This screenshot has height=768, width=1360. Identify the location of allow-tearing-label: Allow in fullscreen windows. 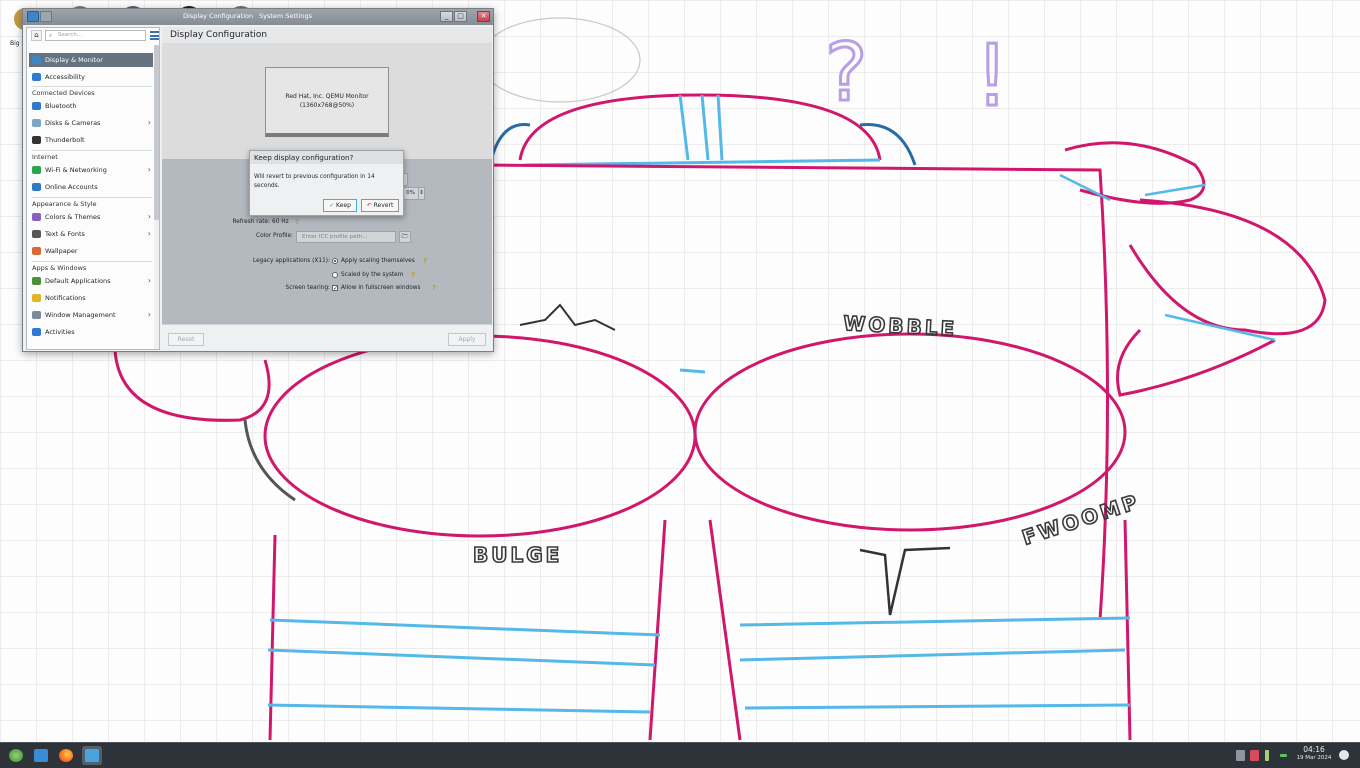
(381, 288).